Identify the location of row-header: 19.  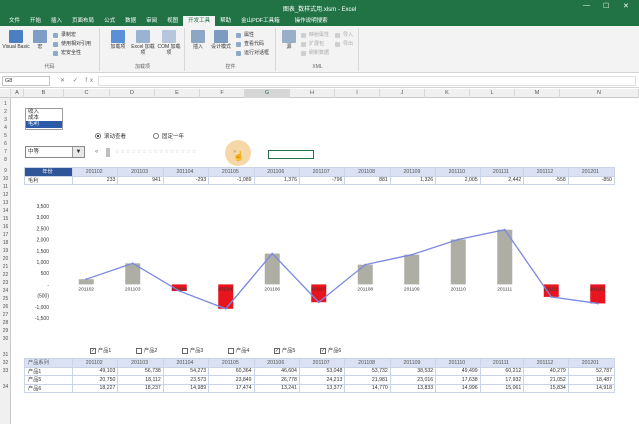
(5, 251).